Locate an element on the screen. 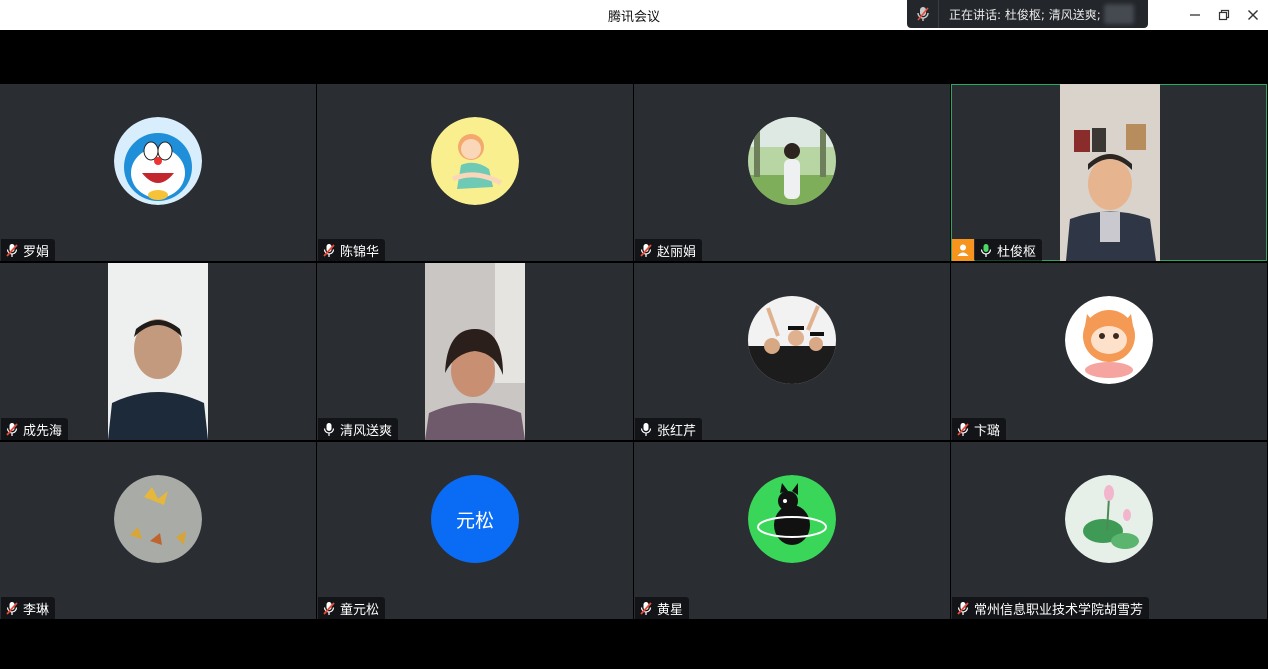 The image size is (1268, 669). title-bar: 腾讯会议 正在讲话: 杜俊枢; 清风送爽; is located at coordinates (634, 15).